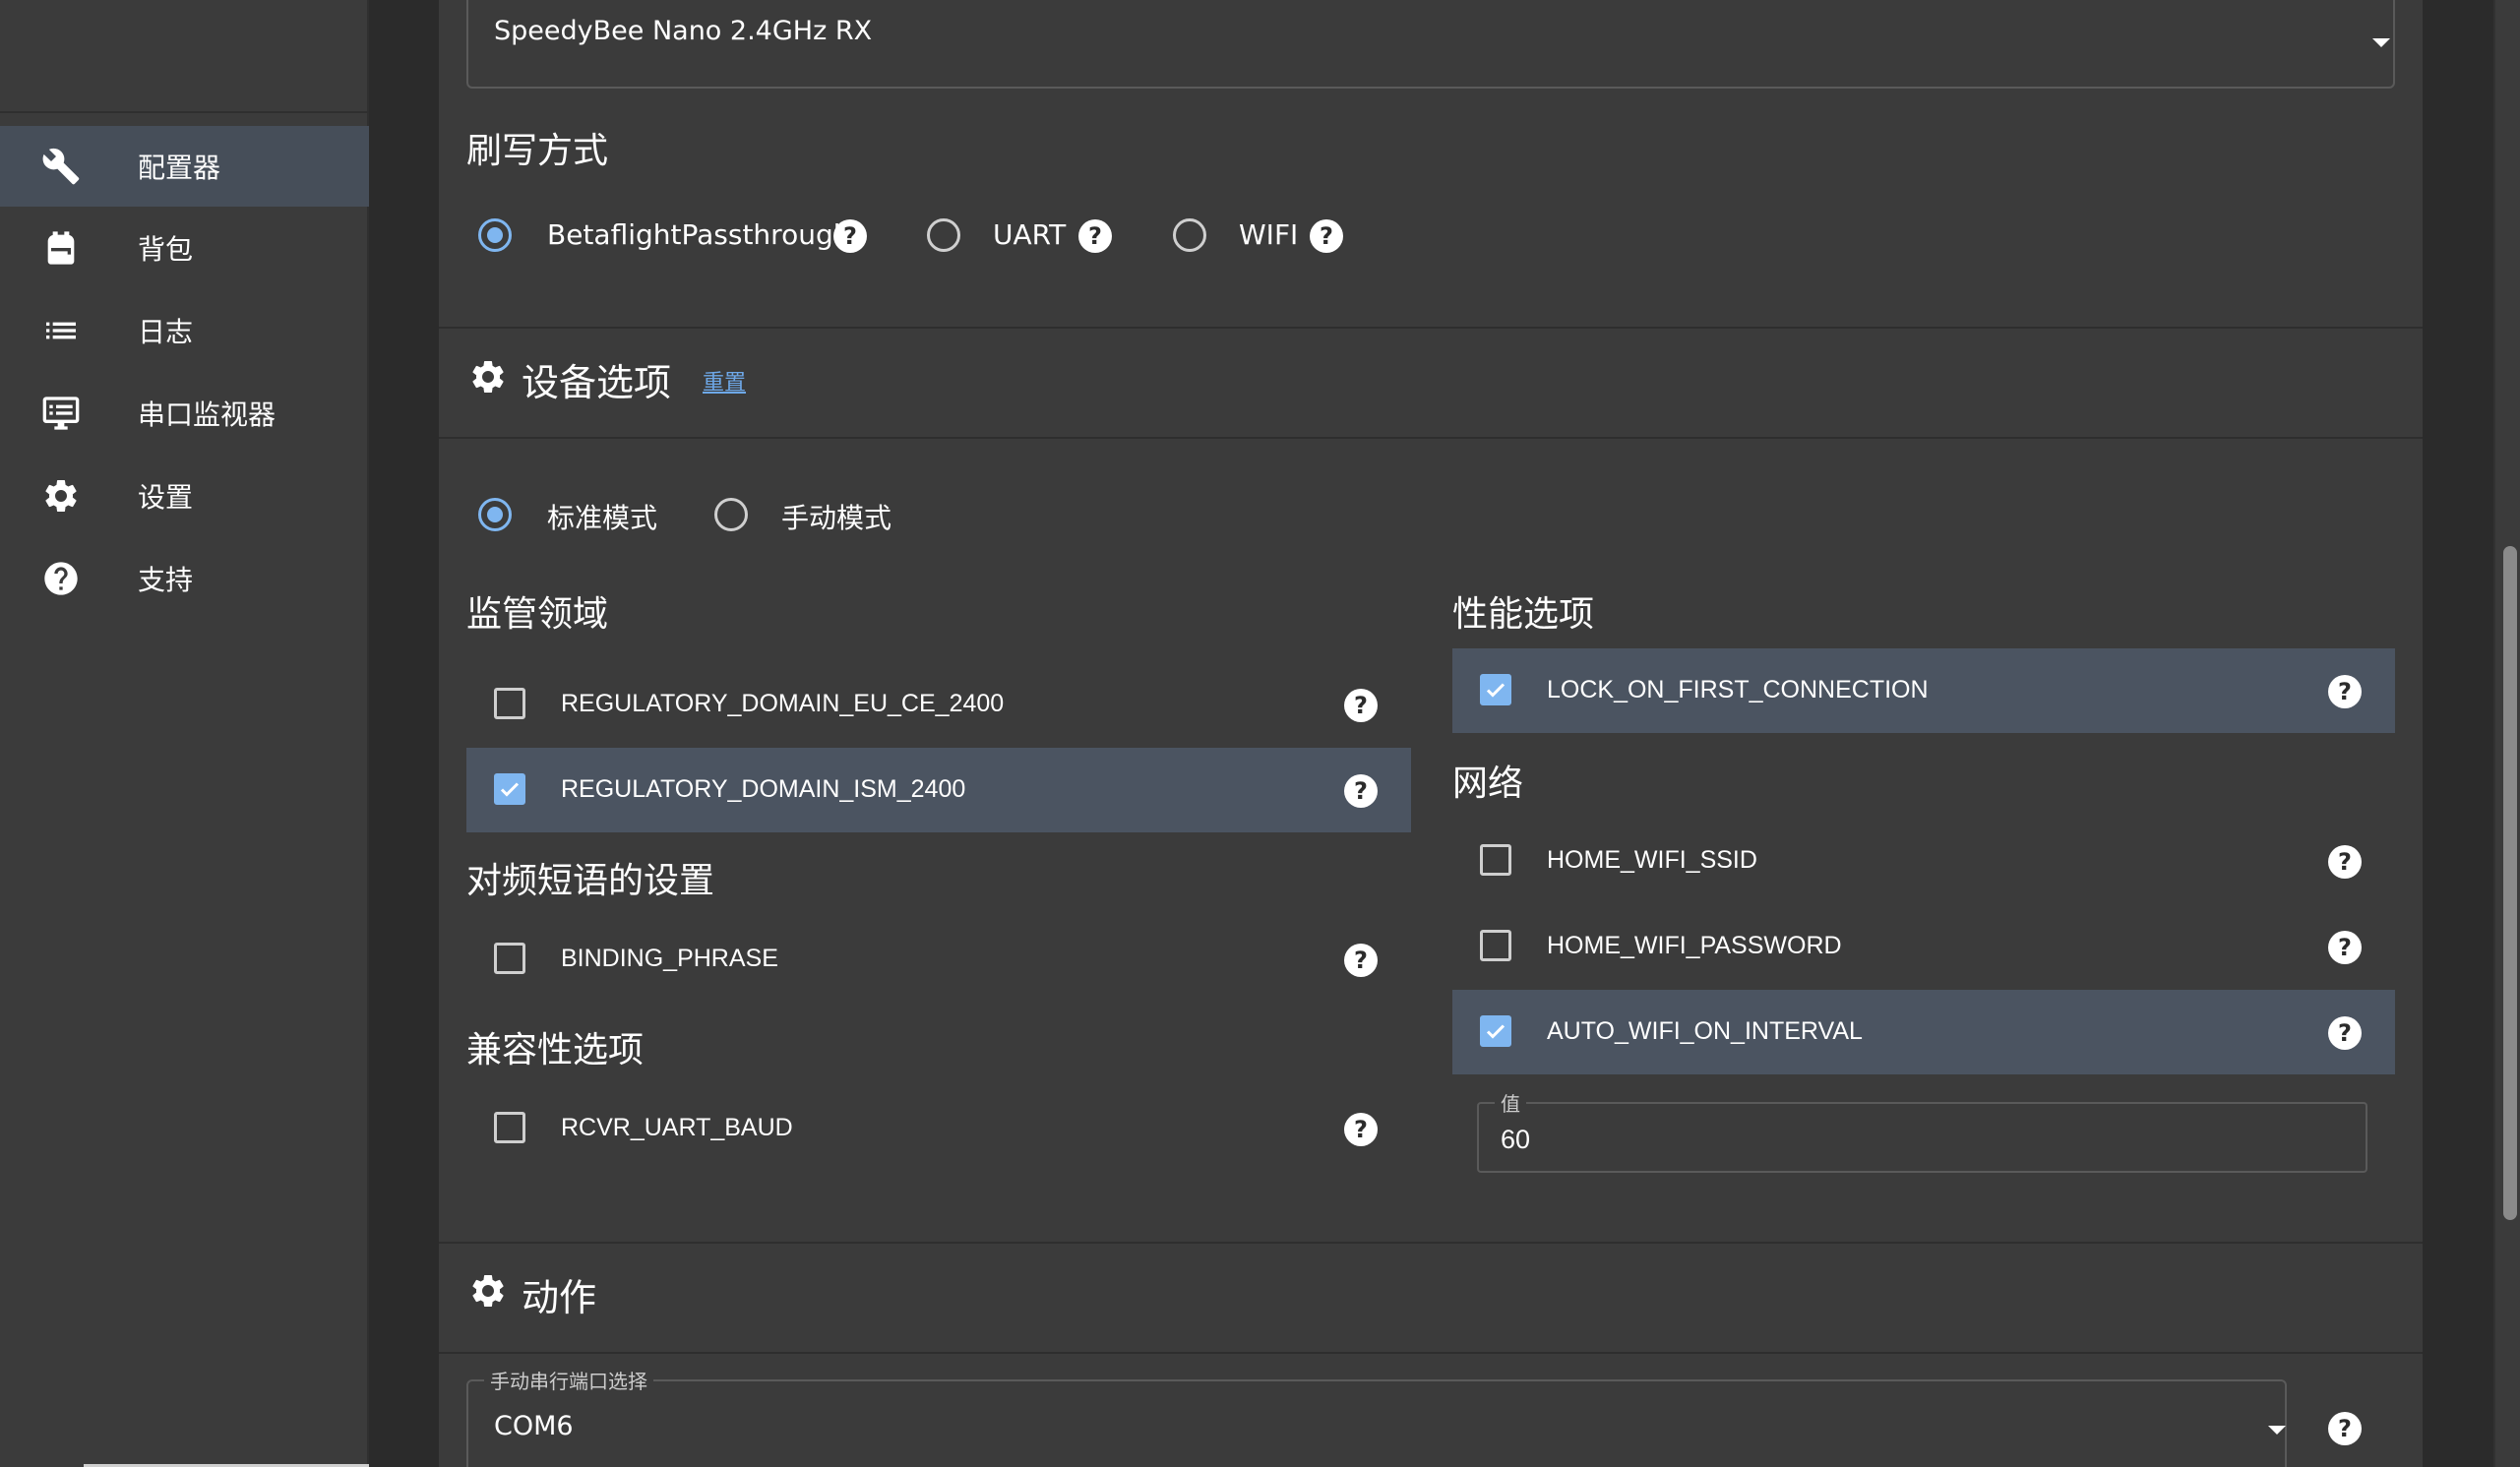 The width and height of the screenshot is (2520, 1467). What do you see at coordinates (1738, 690) in the screenshot?
I see `option-label: LOCK_ON_FIRST_CONNECTION` at bounding box center [1738, 690].